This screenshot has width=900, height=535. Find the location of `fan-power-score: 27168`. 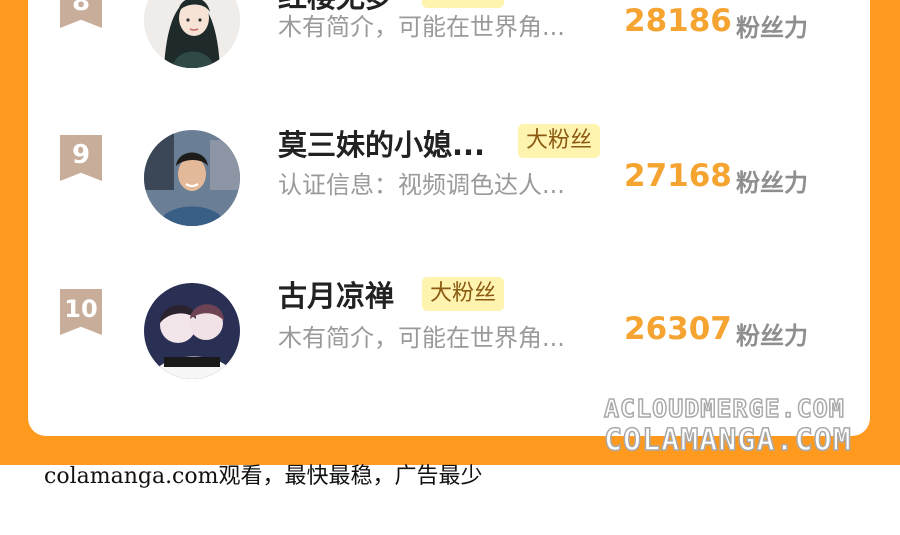

fan-power-score: 27168 is located at coordinates (678, 176).